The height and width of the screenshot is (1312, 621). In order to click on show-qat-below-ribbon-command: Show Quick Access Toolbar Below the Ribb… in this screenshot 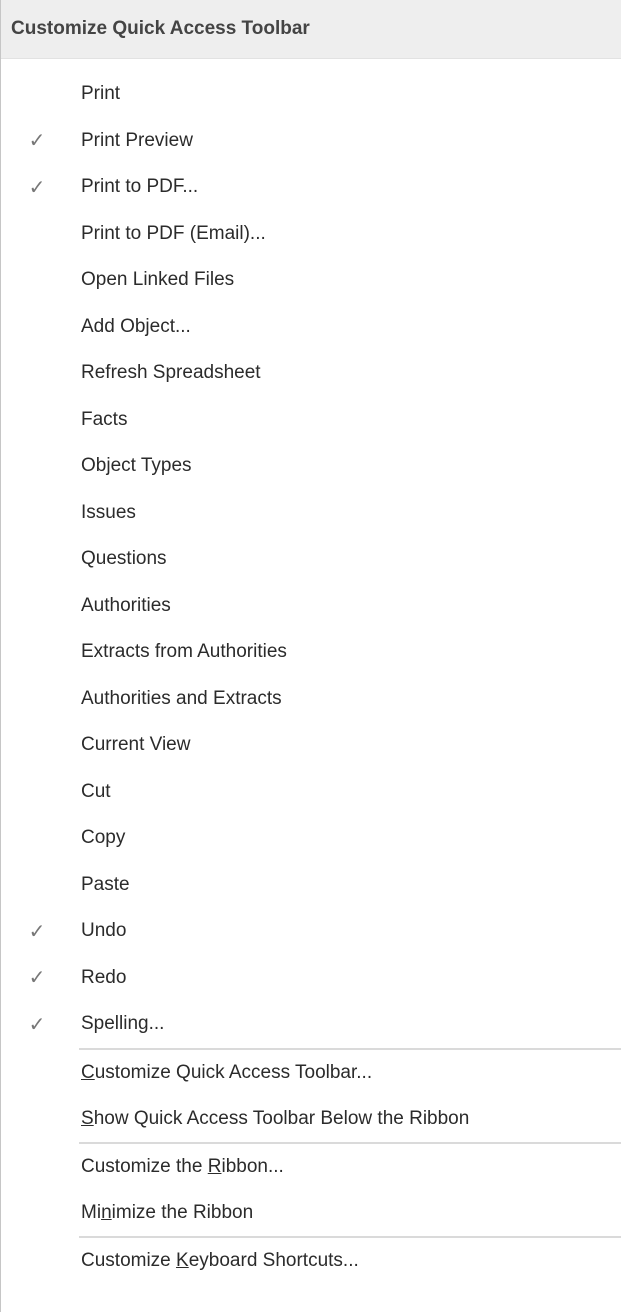, I will do `click(311, 1119)`.